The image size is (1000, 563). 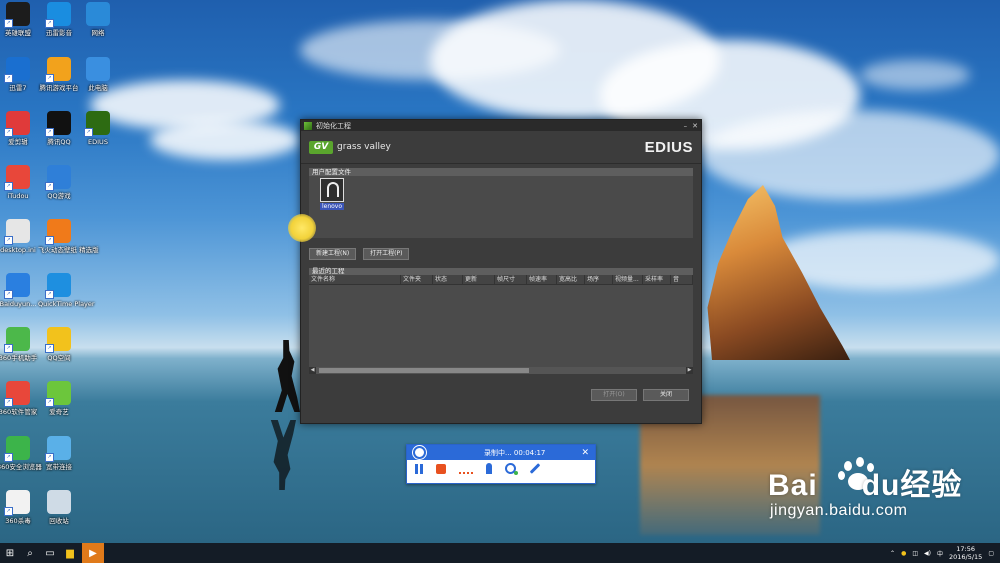 I want to click on desktop-icon: ↗ QQ空间, so click(x=59, y=344).